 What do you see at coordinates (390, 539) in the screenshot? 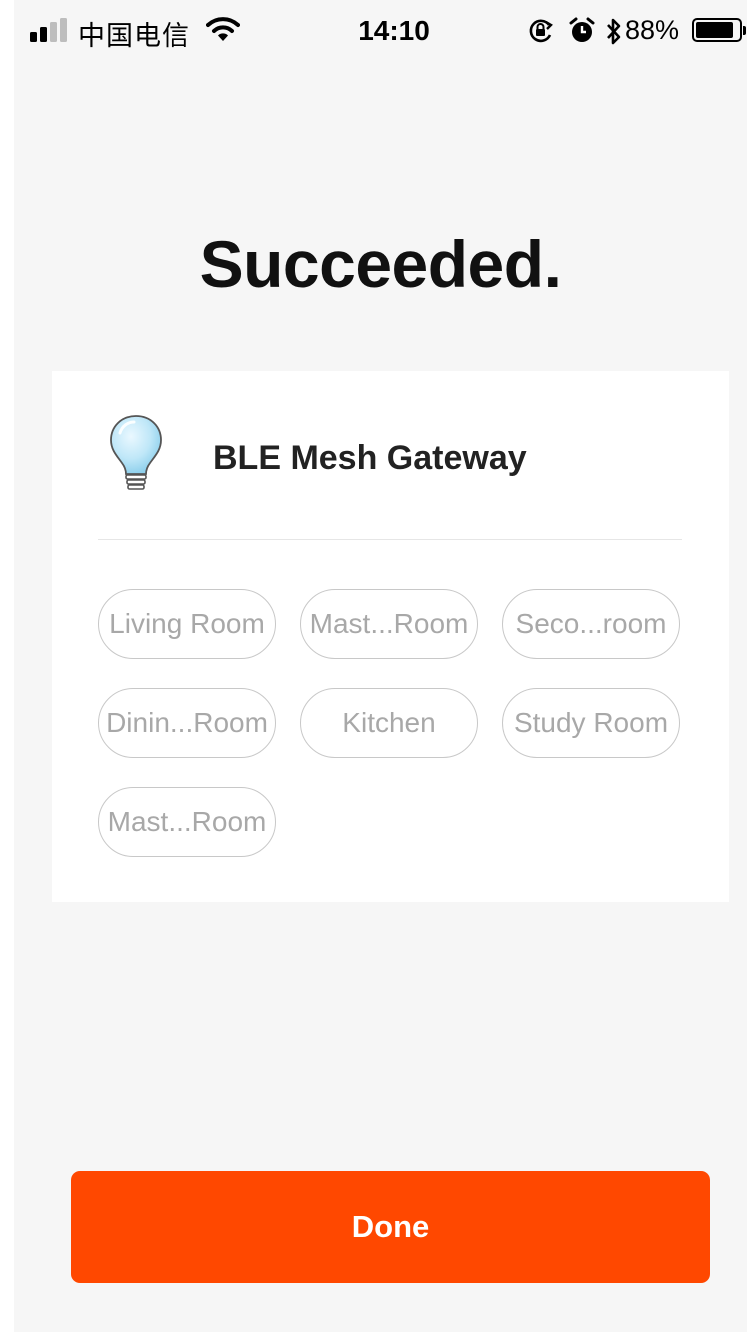
I see `card-divider` at bounding box center [390, 539].